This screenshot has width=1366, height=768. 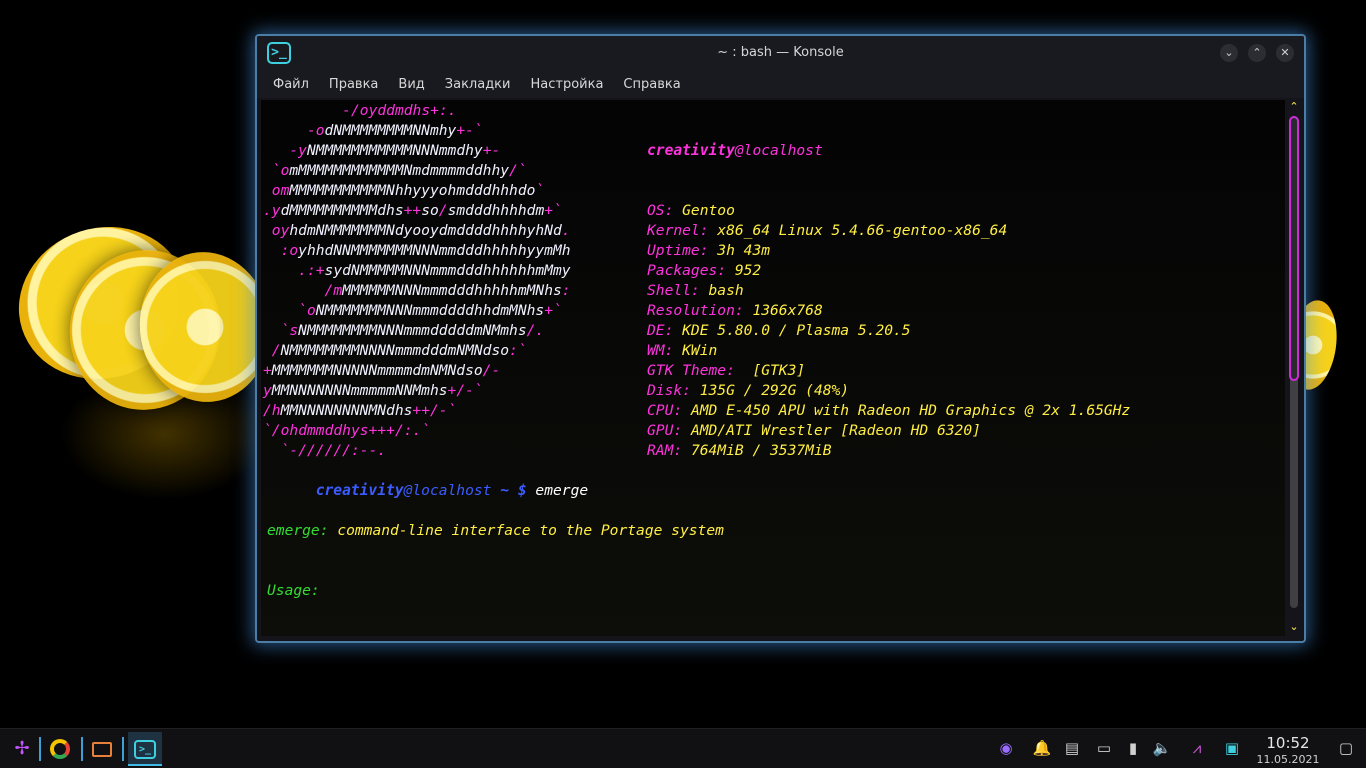 I want to click on ascii-line: /hMMNNNNNNNNMNdhs++/-`, so click(x=360, y=410).